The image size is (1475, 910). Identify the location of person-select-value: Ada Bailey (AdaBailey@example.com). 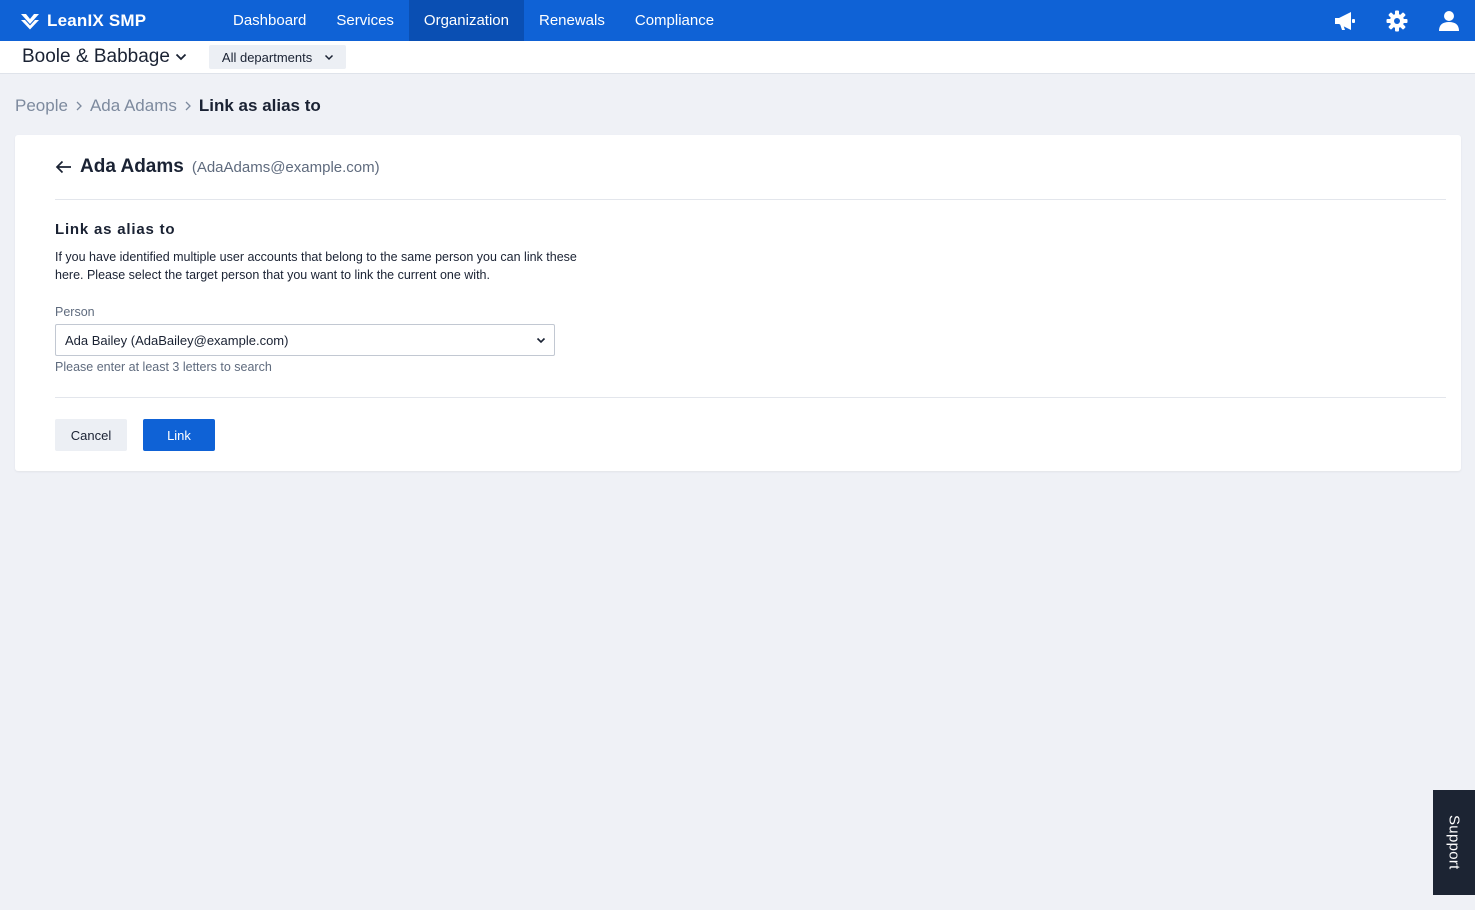
(177, 340).